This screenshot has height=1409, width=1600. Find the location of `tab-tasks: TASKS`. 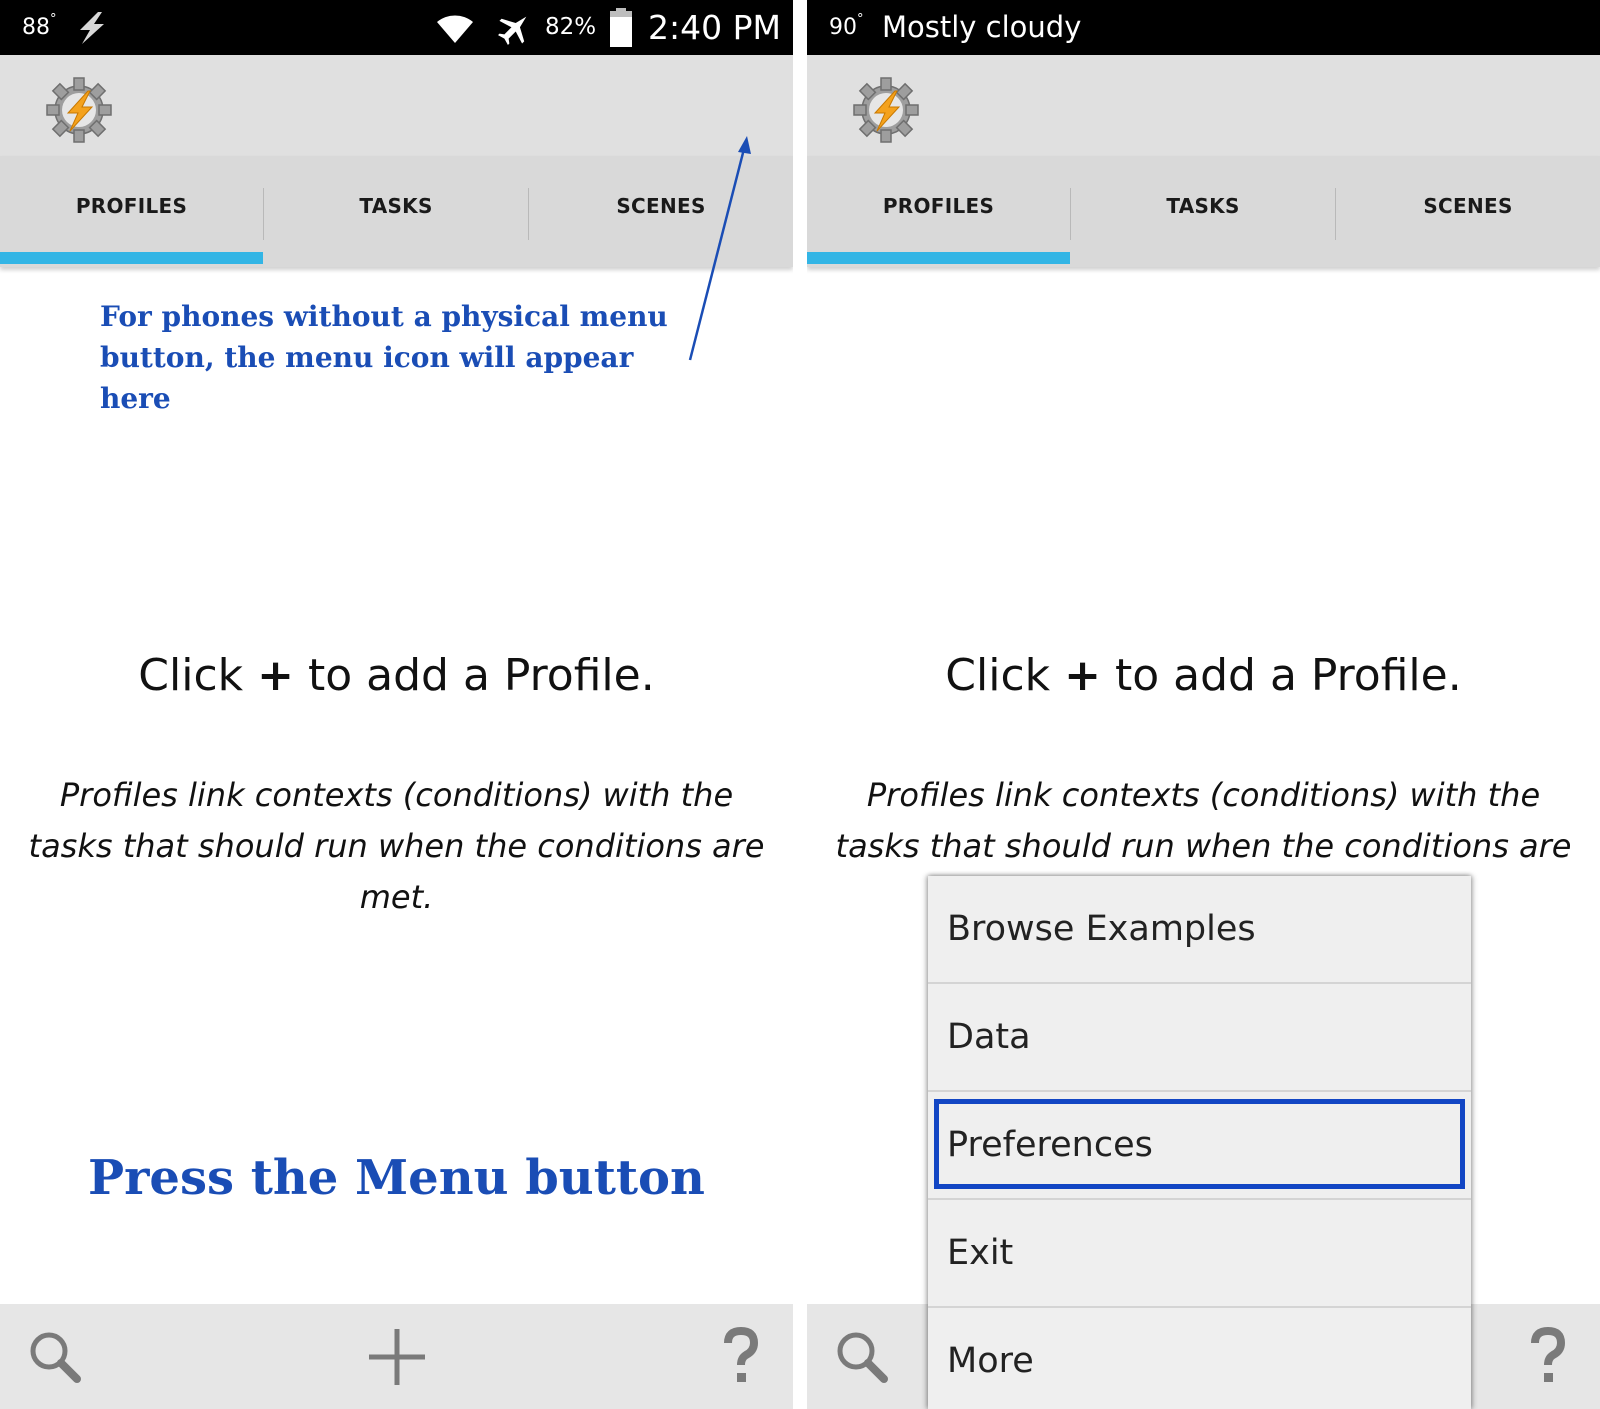

tab-tasks: TASKS is located at coordinates (1203, 211).